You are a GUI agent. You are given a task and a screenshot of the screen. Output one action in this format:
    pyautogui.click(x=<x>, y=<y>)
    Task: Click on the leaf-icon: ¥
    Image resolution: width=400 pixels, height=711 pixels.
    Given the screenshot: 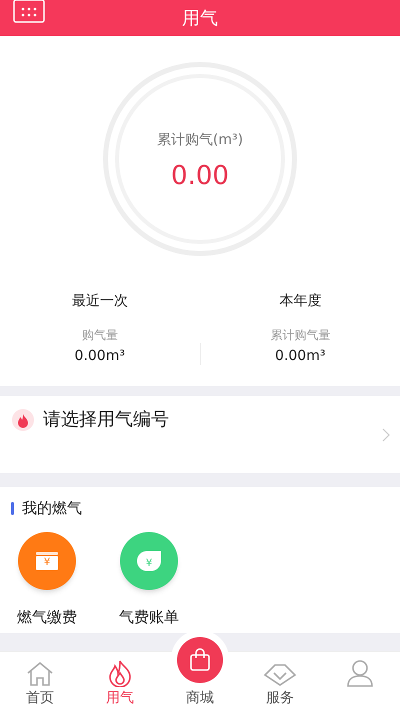 What is the action you would take?
    pyautogui.click(x=149, y=560)
    